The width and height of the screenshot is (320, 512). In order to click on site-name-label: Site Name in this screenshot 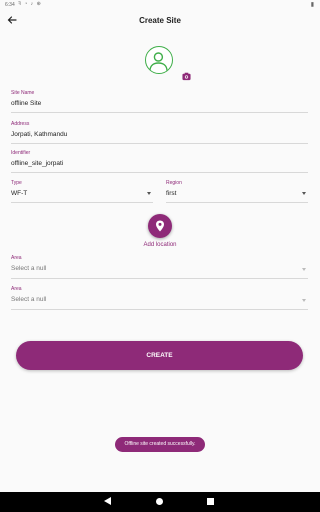, I will do `click(23, 93)`.